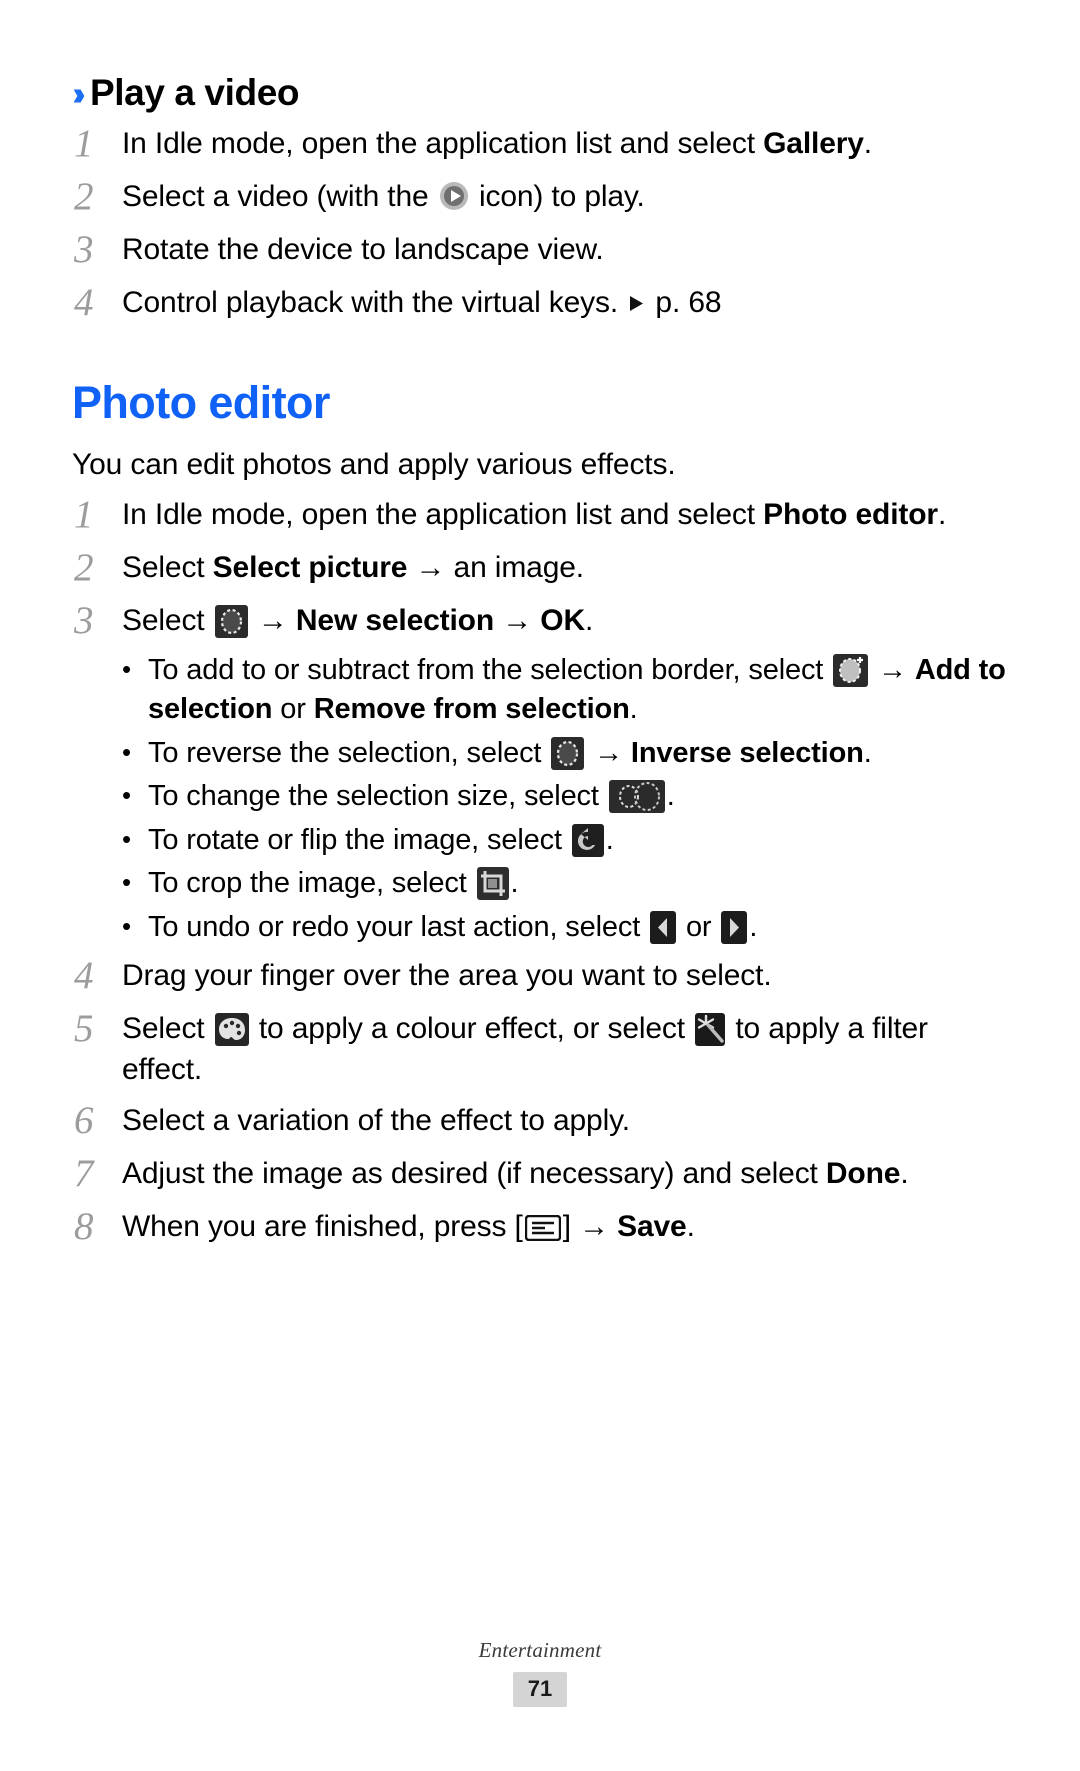  Describe the element at coordinates (408, 1226) in the screenshot. I see `step-text: When you are finished, press [] → Save.` at that location.